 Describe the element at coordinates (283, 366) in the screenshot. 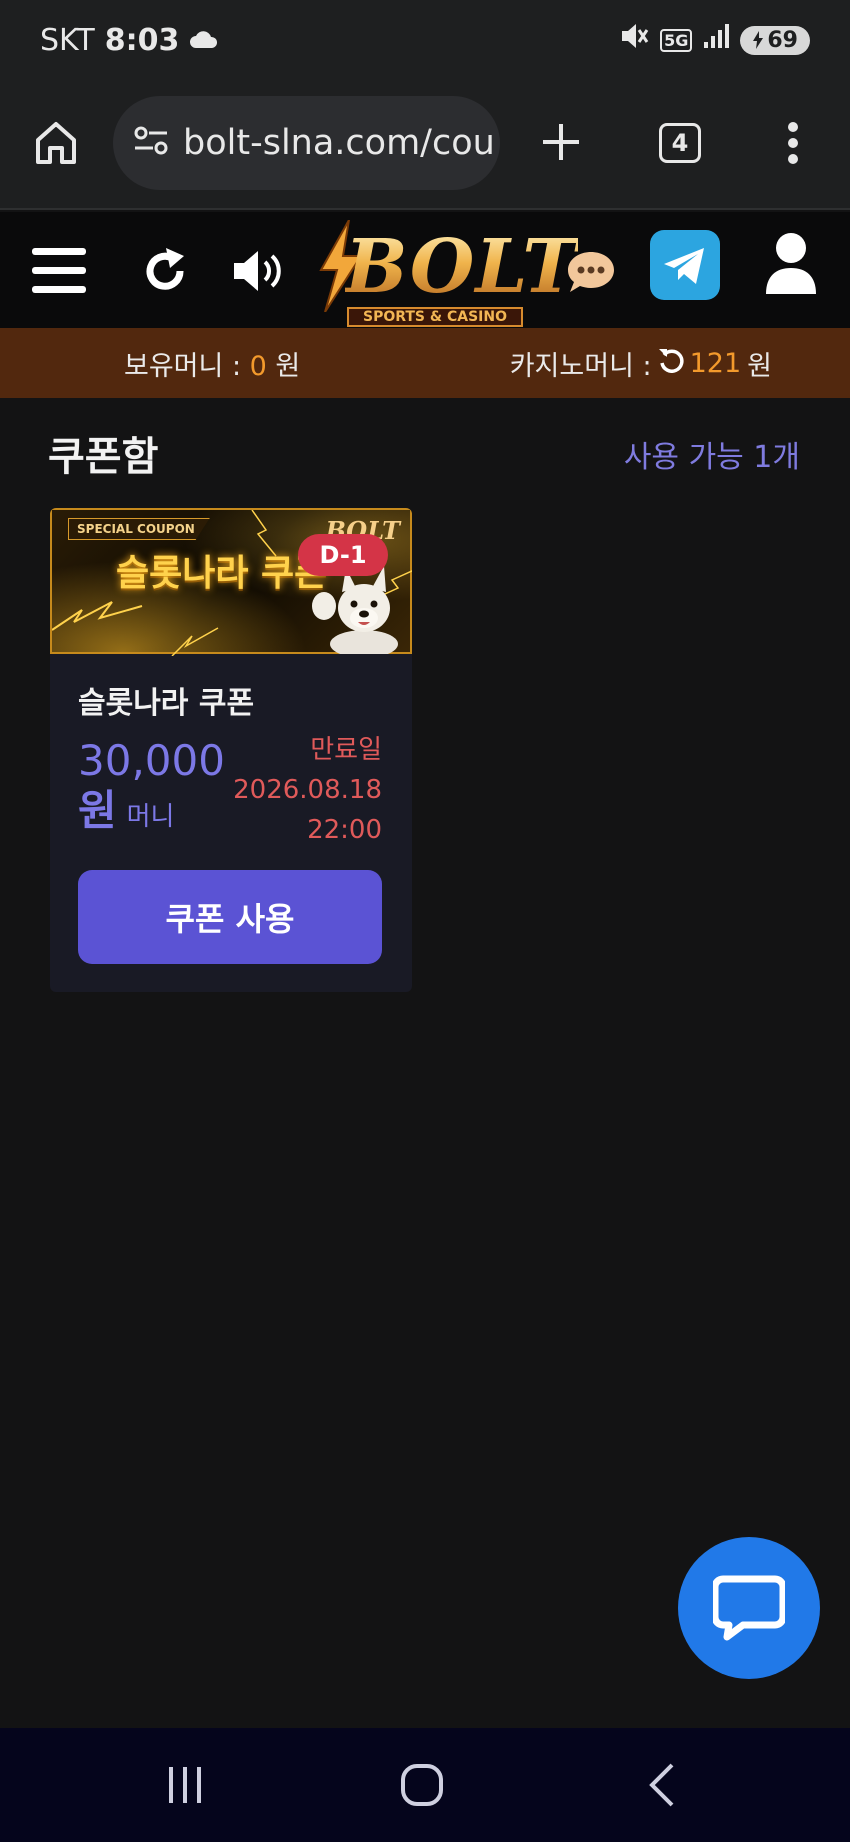

I see `held-money-unit: 원` at that location.